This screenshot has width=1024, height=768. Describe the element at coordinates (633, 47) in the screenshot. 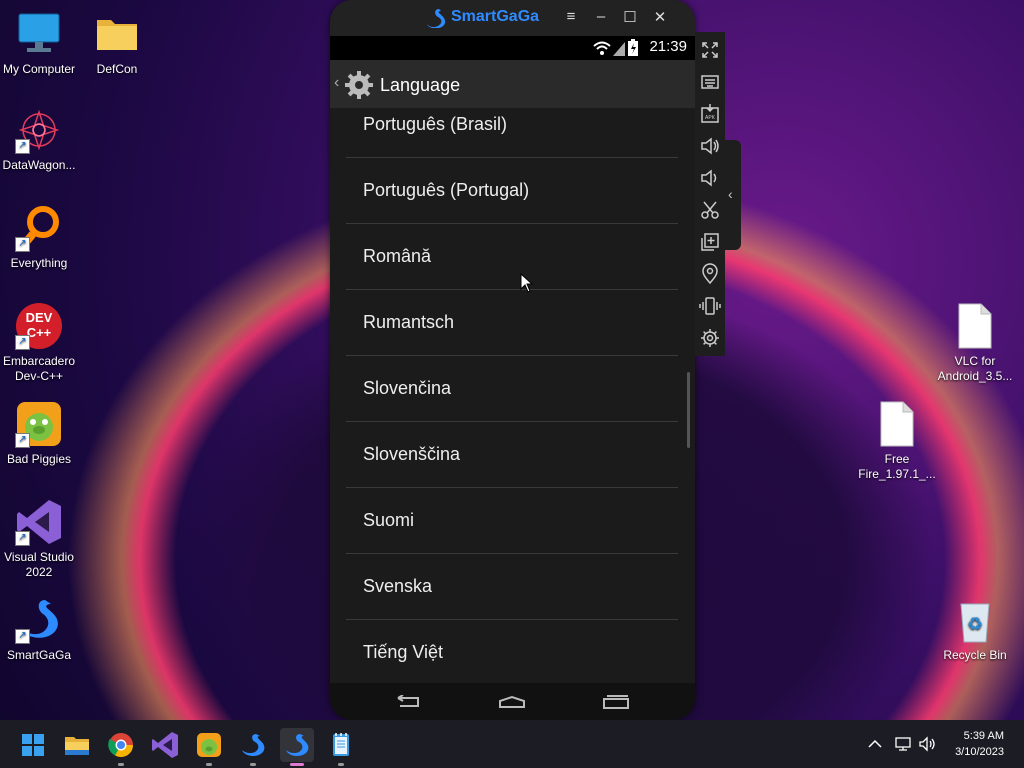

I see `battery-icon` at that location.